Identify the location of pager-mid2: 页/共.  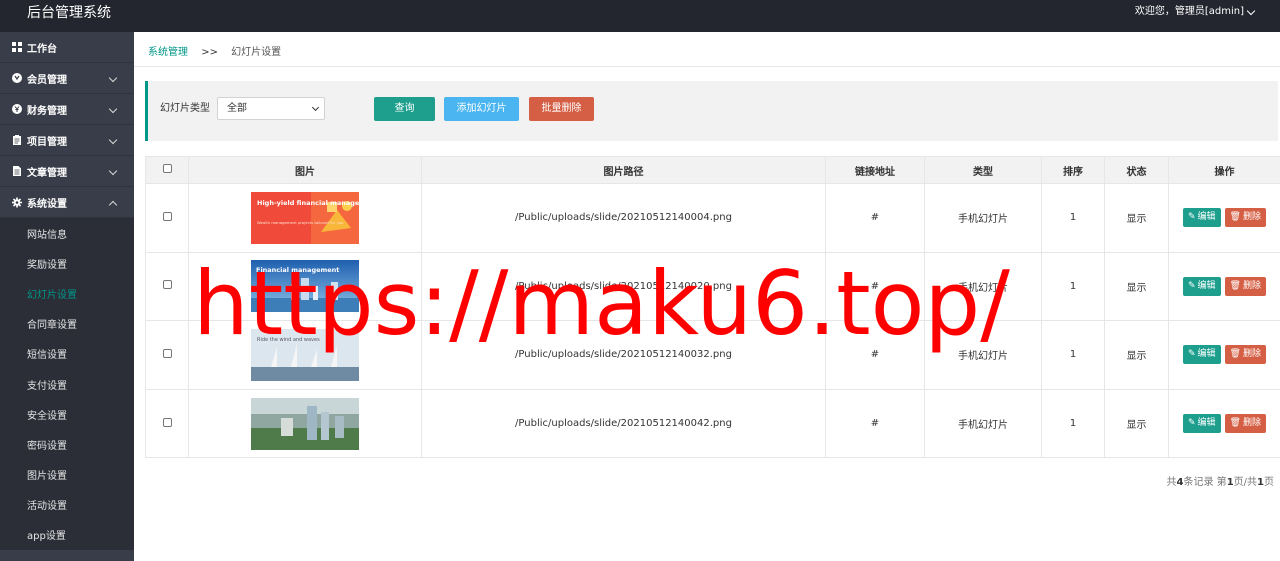
(1245, 482).